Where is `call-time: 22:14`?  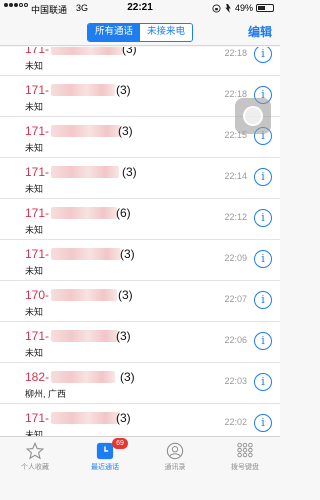
call-time: 22:14 is located at coordinates (235, 176).